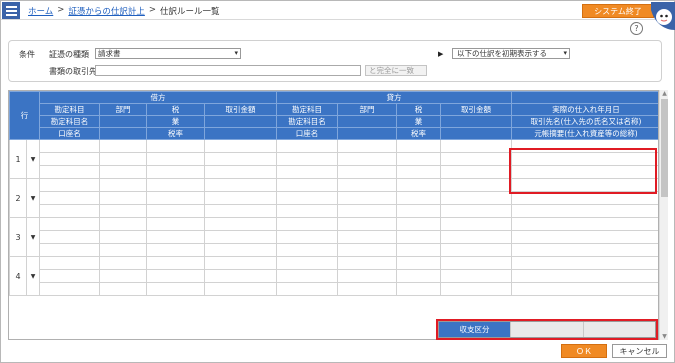 The height and width of the screenshot is (363, 675). Describe the element at coordinates (663, 16) in the screenshot. I see `mascot-icon` at that location.